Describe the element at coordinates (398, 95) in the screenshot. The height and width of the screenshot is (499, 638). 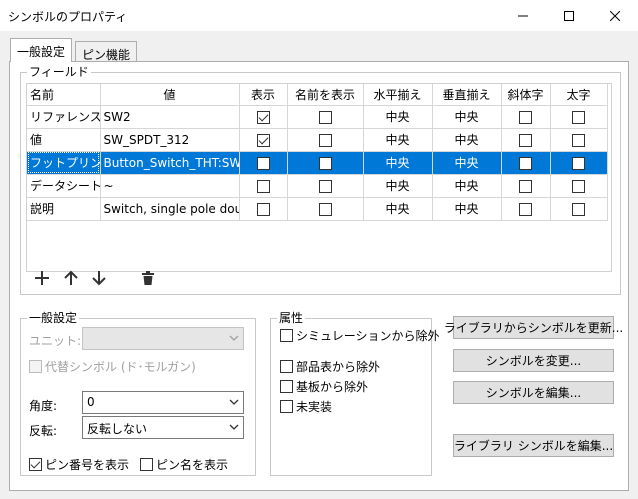
I see `col-header-h-align: 水平揃え` at that location.